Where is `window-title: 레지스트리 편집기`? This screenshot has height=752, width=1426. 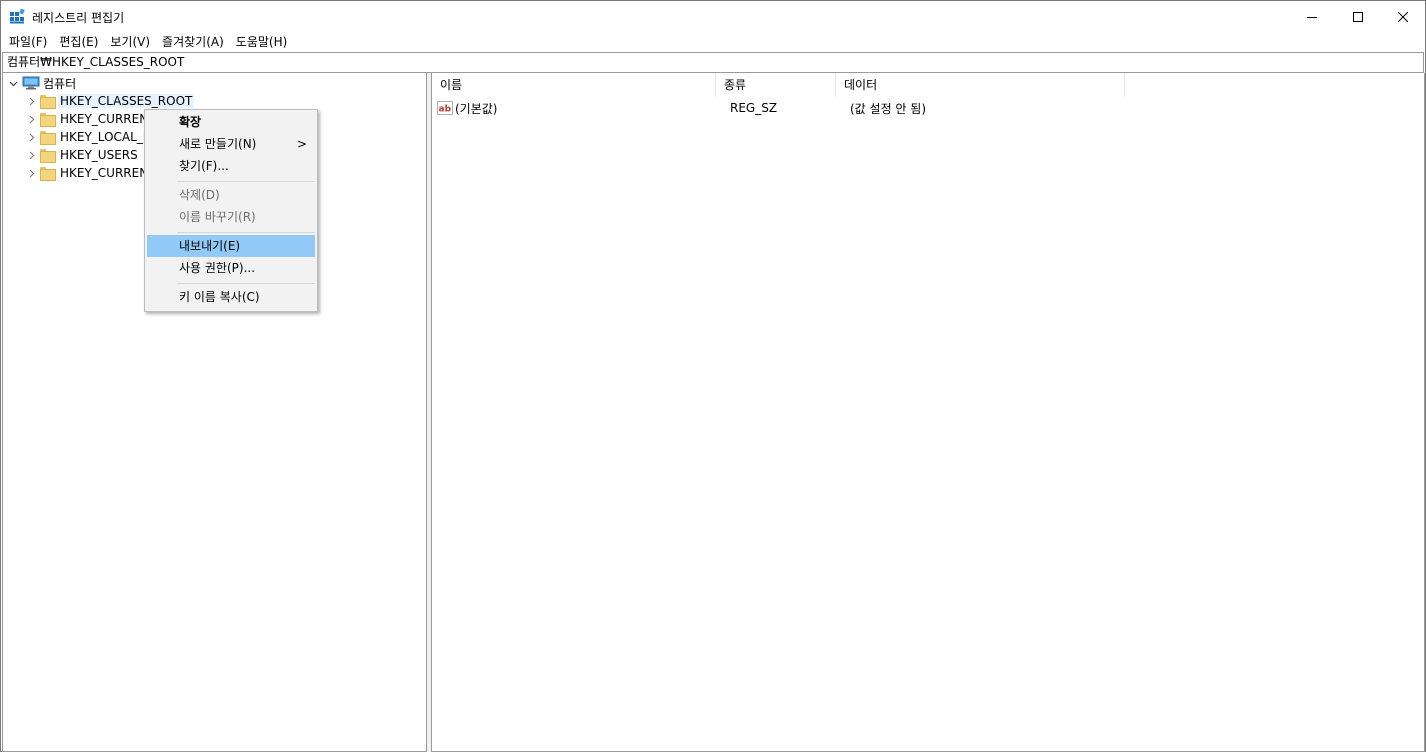
window-title: 레지스트리 편집기 is located at coordinates (78, 18).